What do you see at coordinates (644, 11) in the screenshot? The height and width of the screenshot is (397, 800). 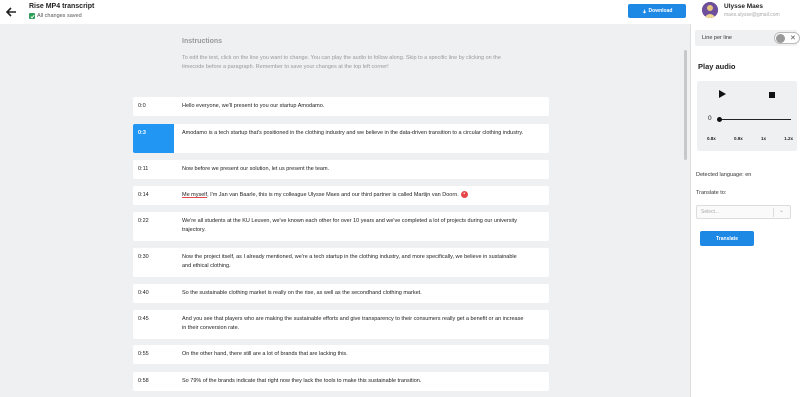 I see `download-icon` at bounding box center [644, 11].